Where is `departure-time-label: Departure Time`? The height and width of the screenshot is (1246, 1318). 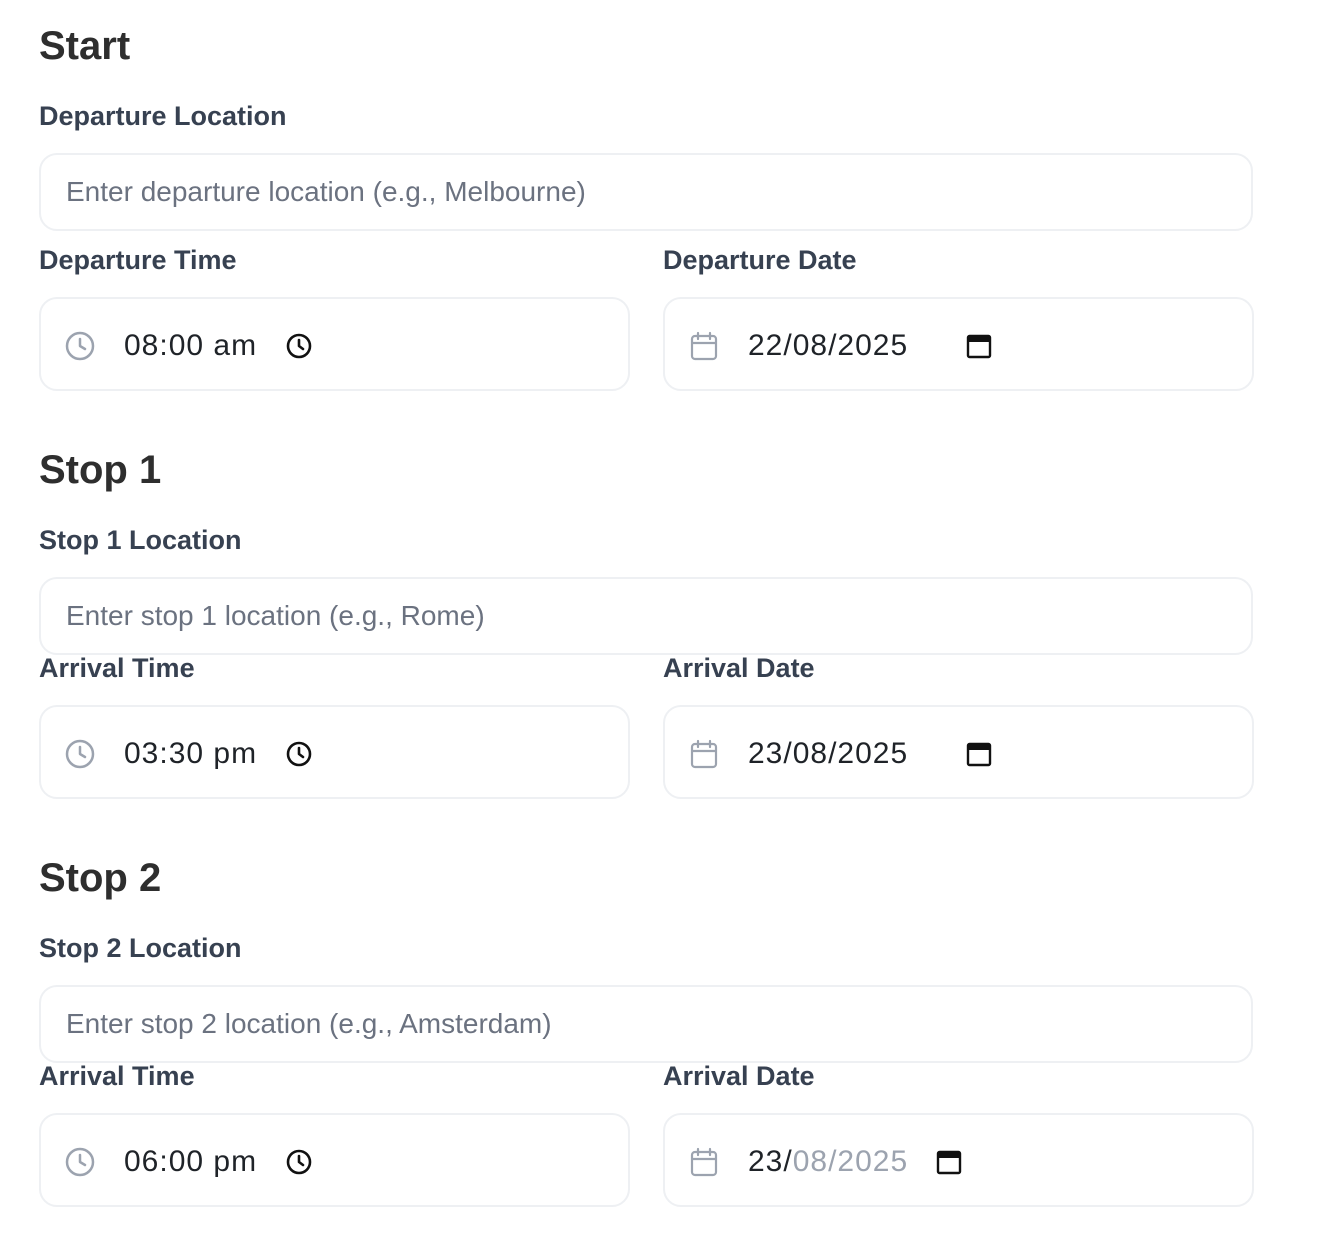 departure-time-label: Departure Time is located at coordinates (138, 260).